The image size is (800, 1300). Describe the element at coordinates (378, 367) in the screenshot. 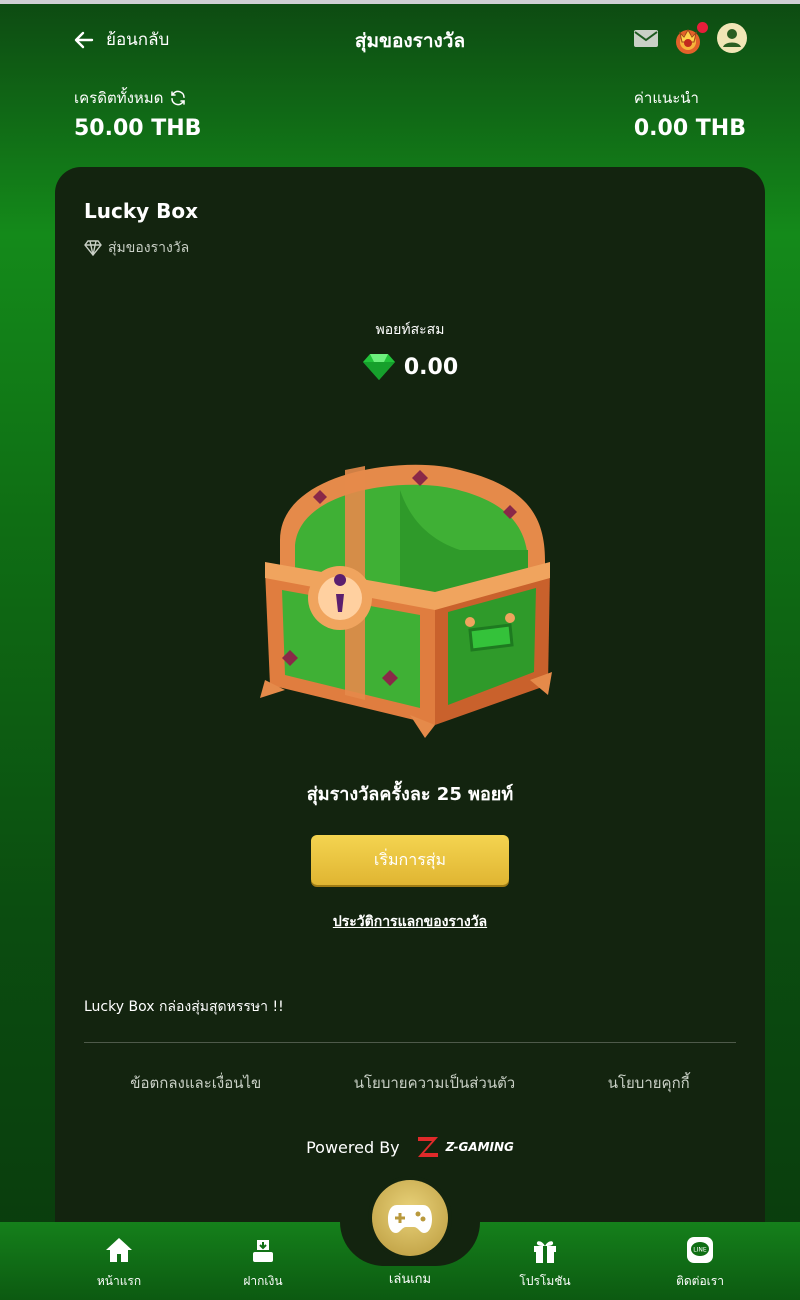

I see `green-gem-icon` at that location.